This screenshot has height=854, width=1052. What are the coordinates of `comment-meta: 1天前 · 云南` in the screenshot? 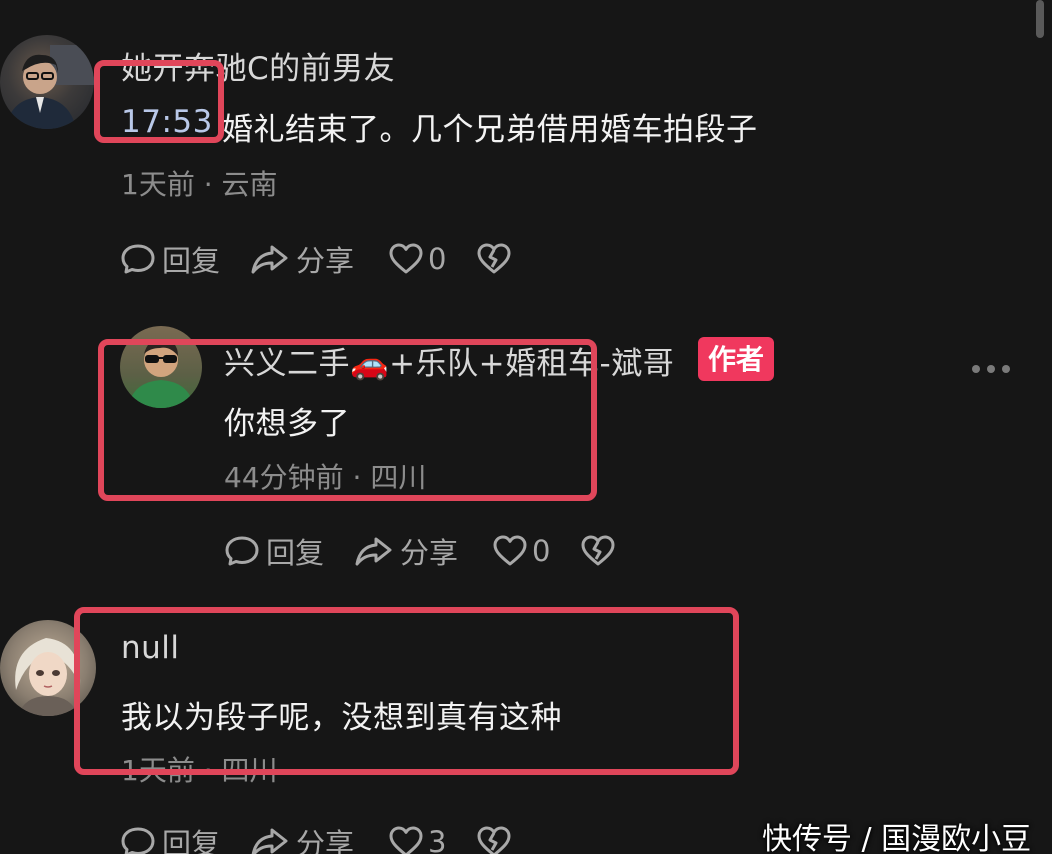 It's located at (199, 184).